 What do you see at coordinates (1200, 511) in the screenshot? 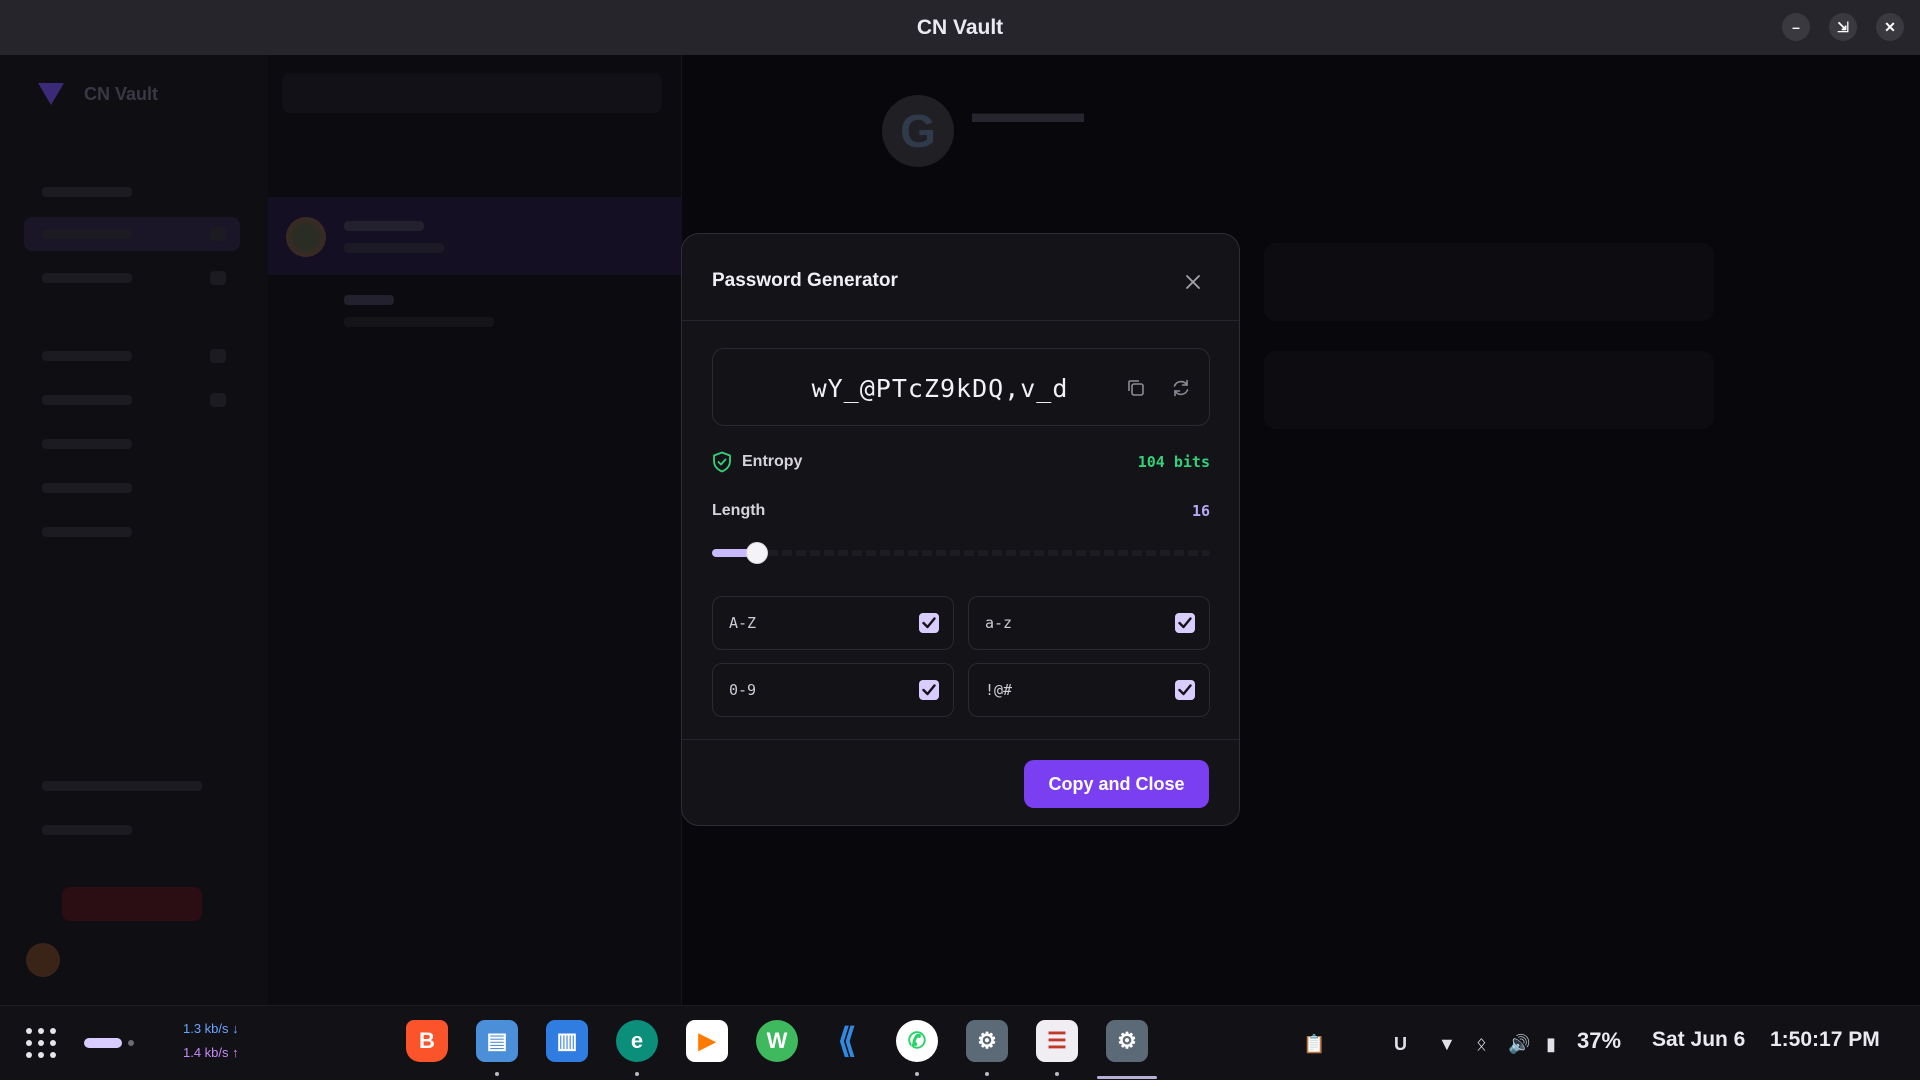
I see `length-value: 16` at bounding box center [1200, 511].